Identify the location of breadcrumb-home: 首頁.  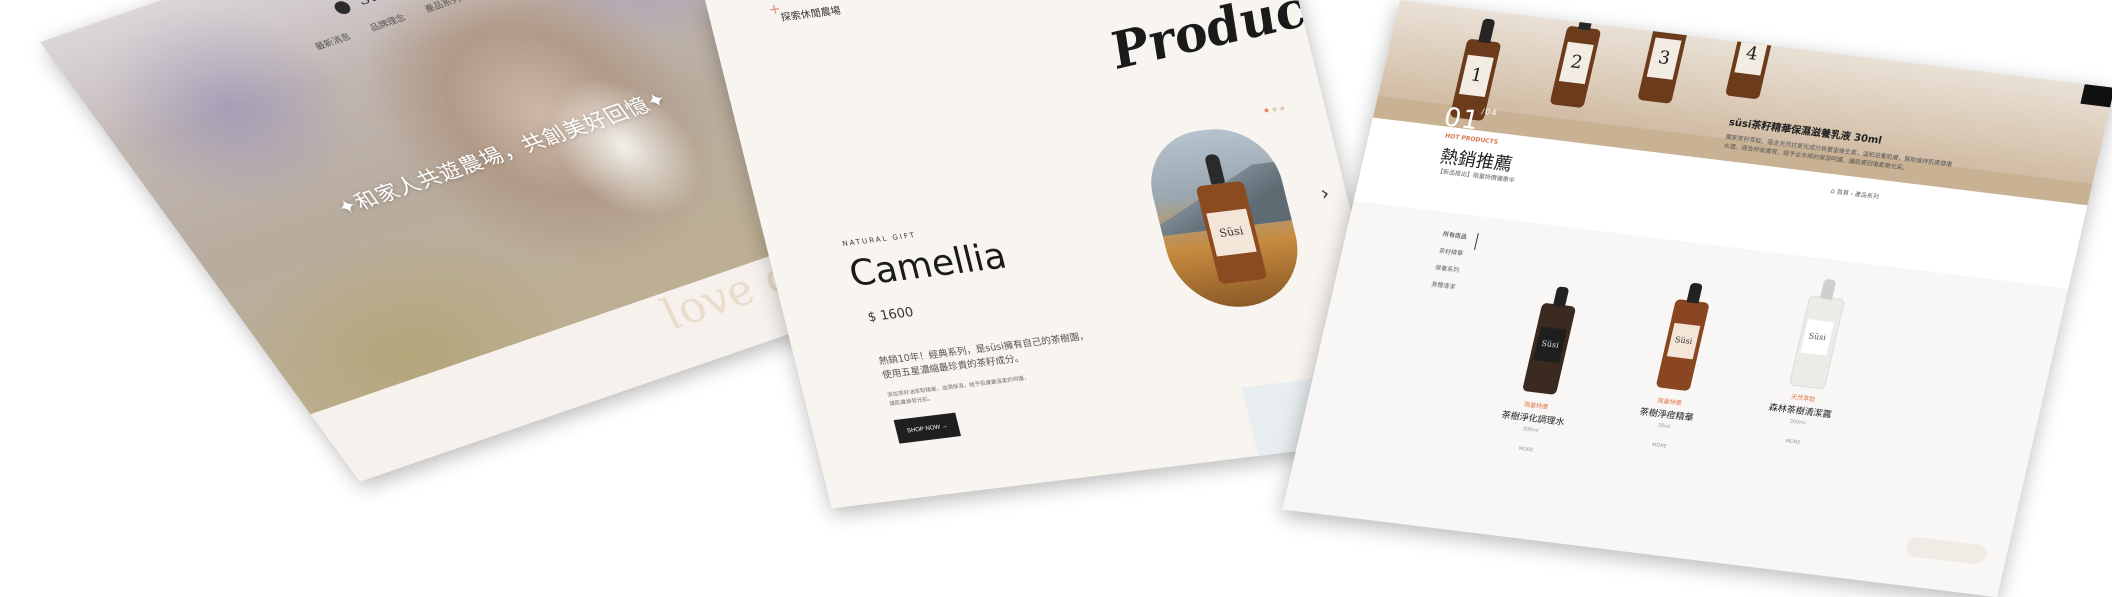
(1843, 193).